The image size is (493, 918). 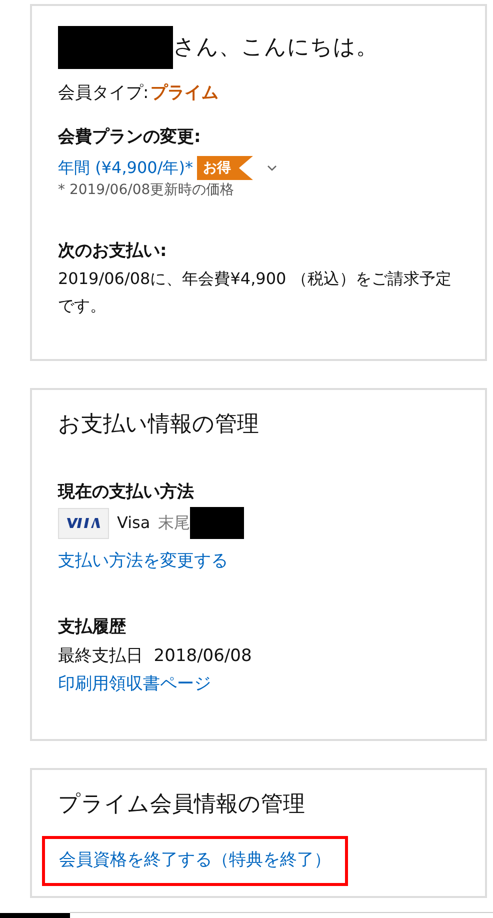 What do you see at coordinates (224, 168) in the screenshot?
I see `deal-badge: お得` at bounding box center [224, 168].